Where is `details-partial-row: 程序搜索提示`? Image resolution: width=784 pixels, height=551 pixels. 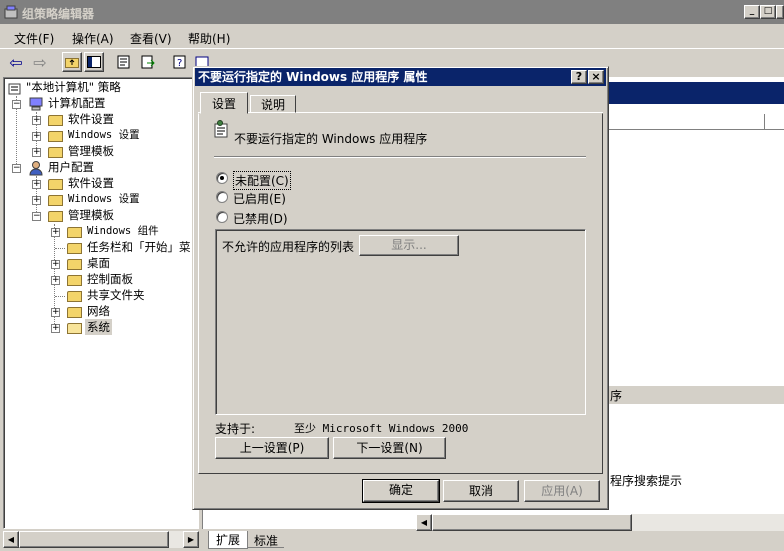
details-partial-row: 程序搜索提示 is located at coordinates (646, 480).